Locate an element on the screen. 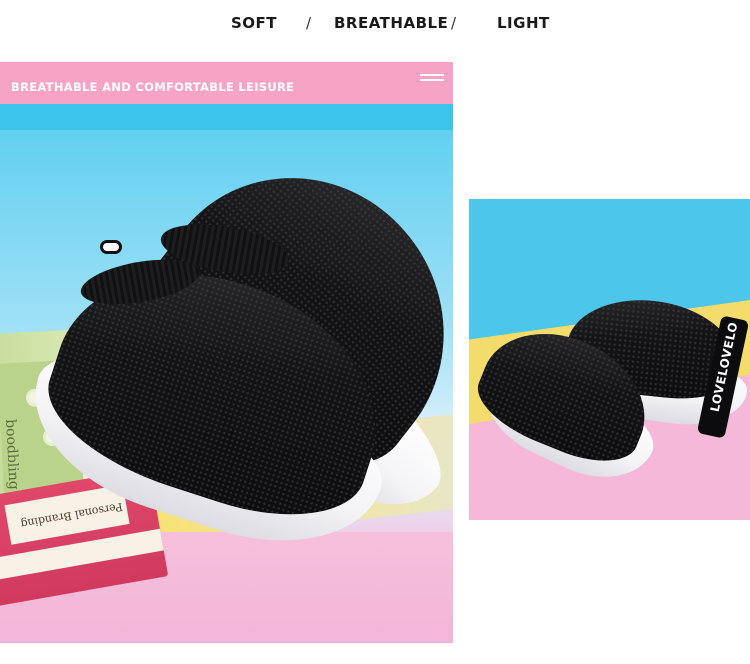  feature-light: LIGHT is located at coordinates (523, 23).